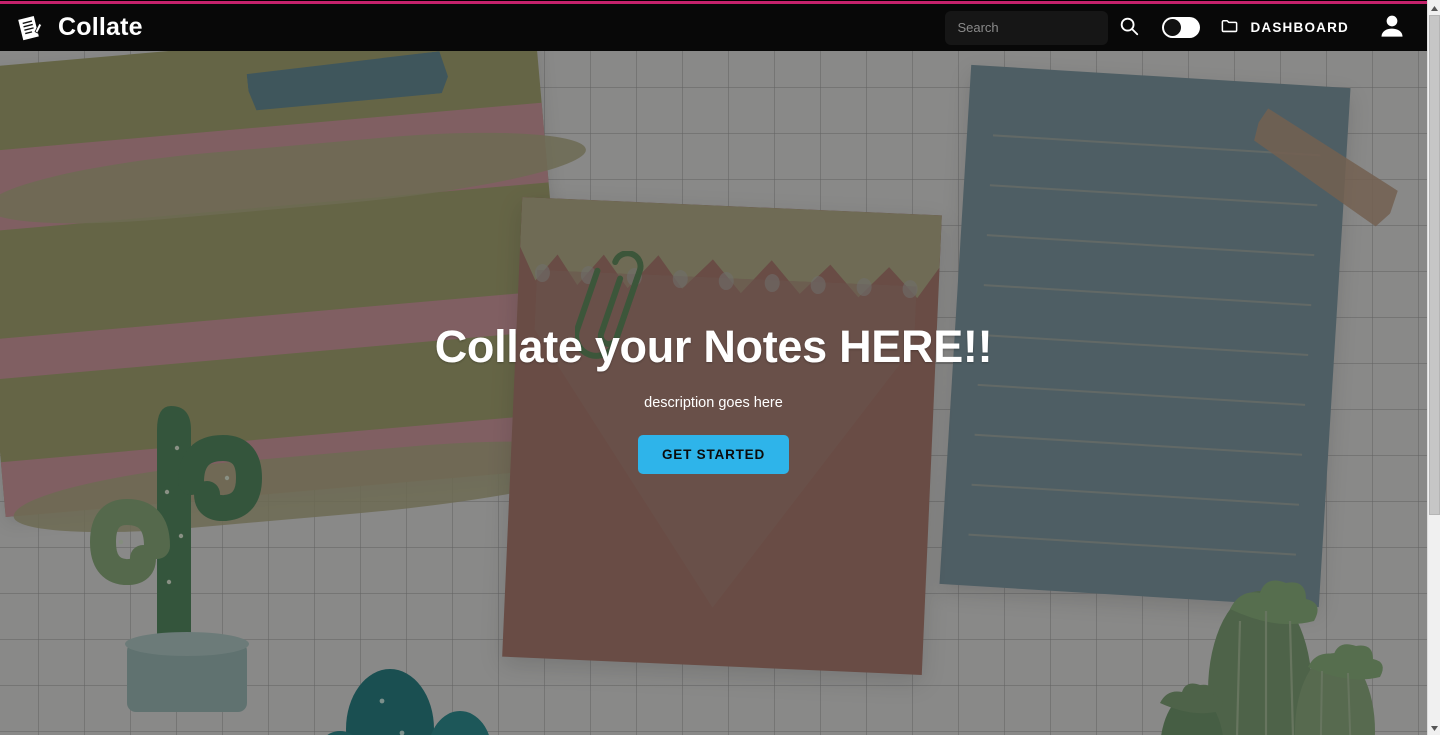 This screenshot has width=1440, height=735. I want to click on search-button, so click(1129, 28).